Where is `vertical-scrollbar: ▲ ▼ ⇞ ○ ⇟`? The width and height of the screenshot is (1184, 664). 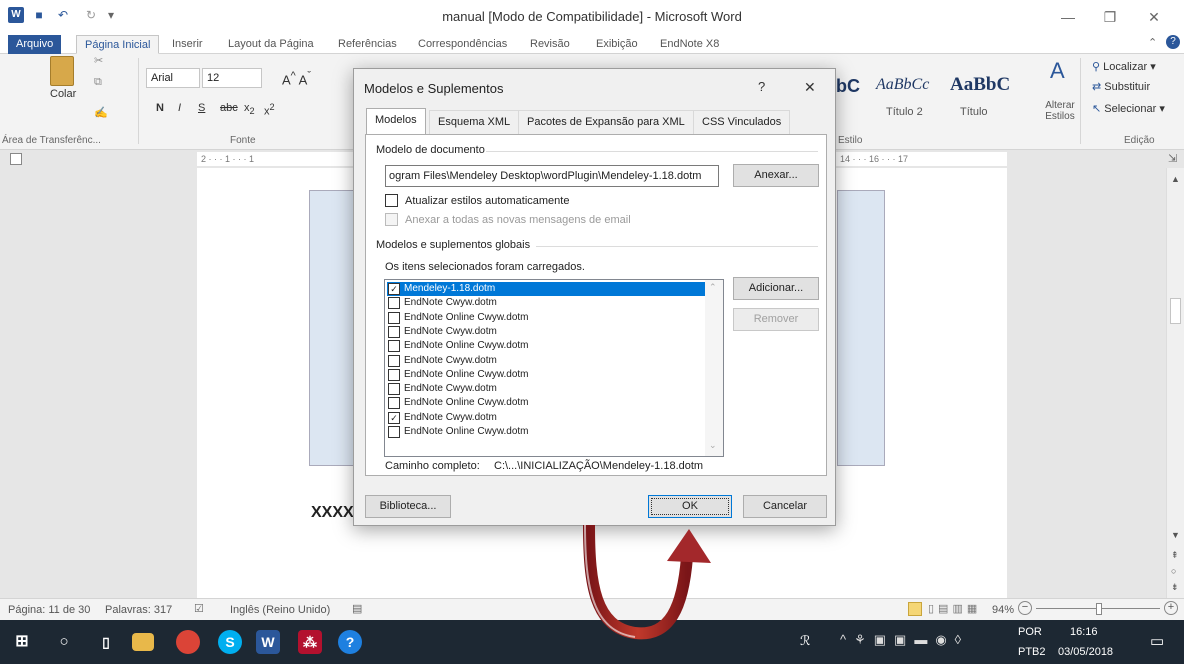
vertical-scrollbar: ▲ ▼ ⇞ ○ ⇟ is located at coordinates (1175, 383).